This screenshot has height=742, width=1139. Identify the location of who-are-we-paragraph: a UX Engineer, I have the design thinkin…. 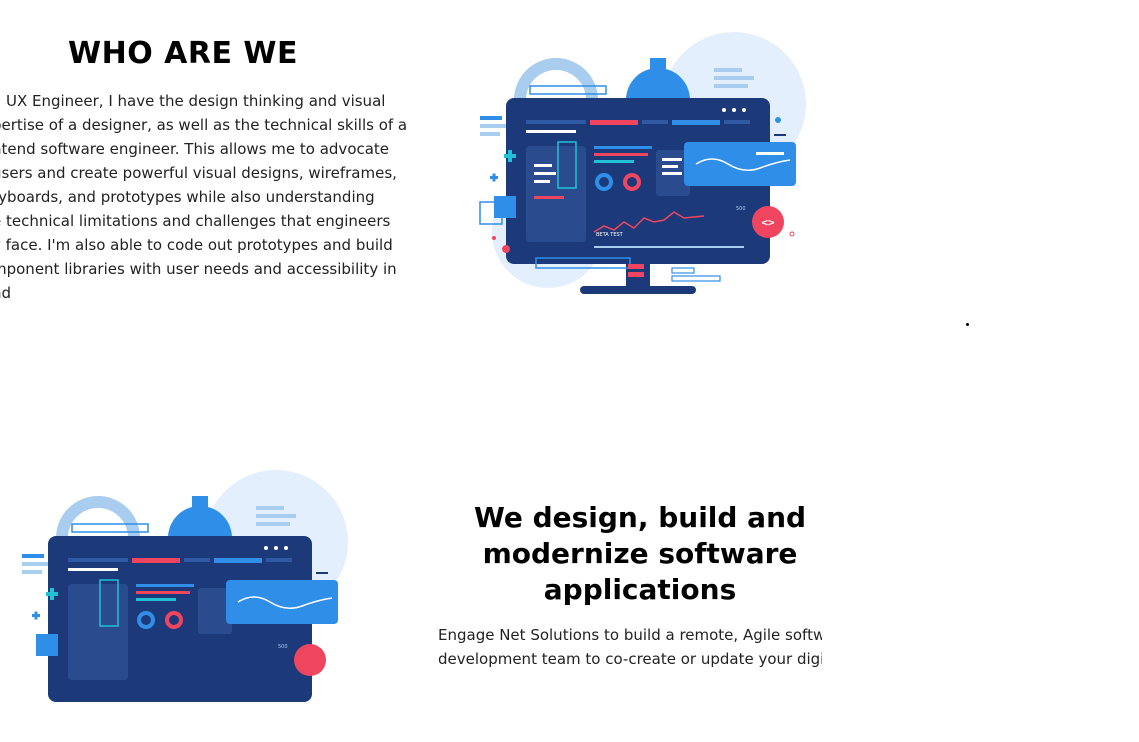
(204, 197).